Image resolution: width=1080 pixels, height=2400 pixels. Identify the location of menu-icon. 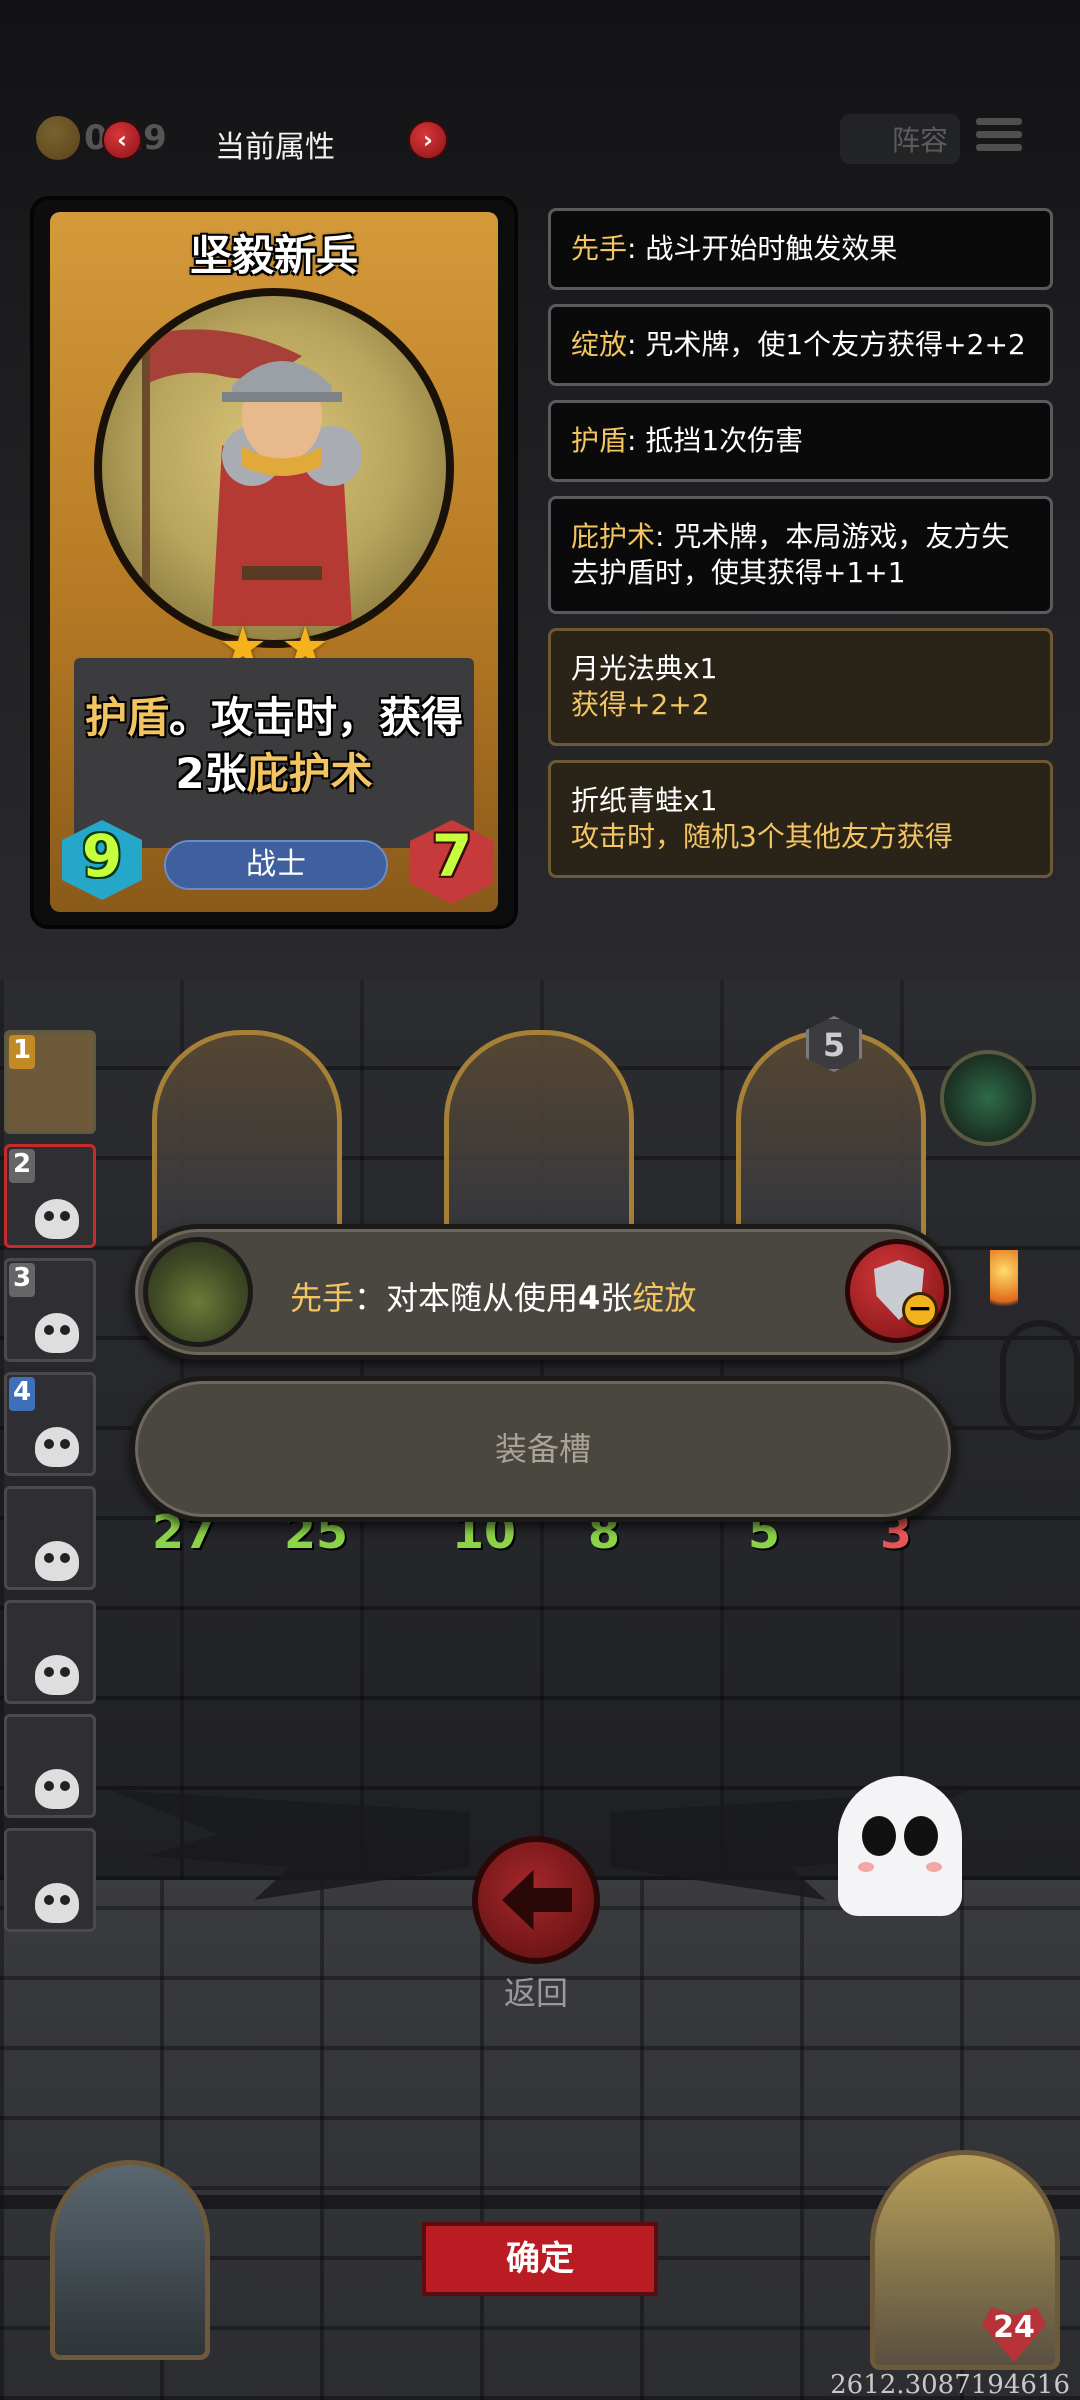
(999, 138).